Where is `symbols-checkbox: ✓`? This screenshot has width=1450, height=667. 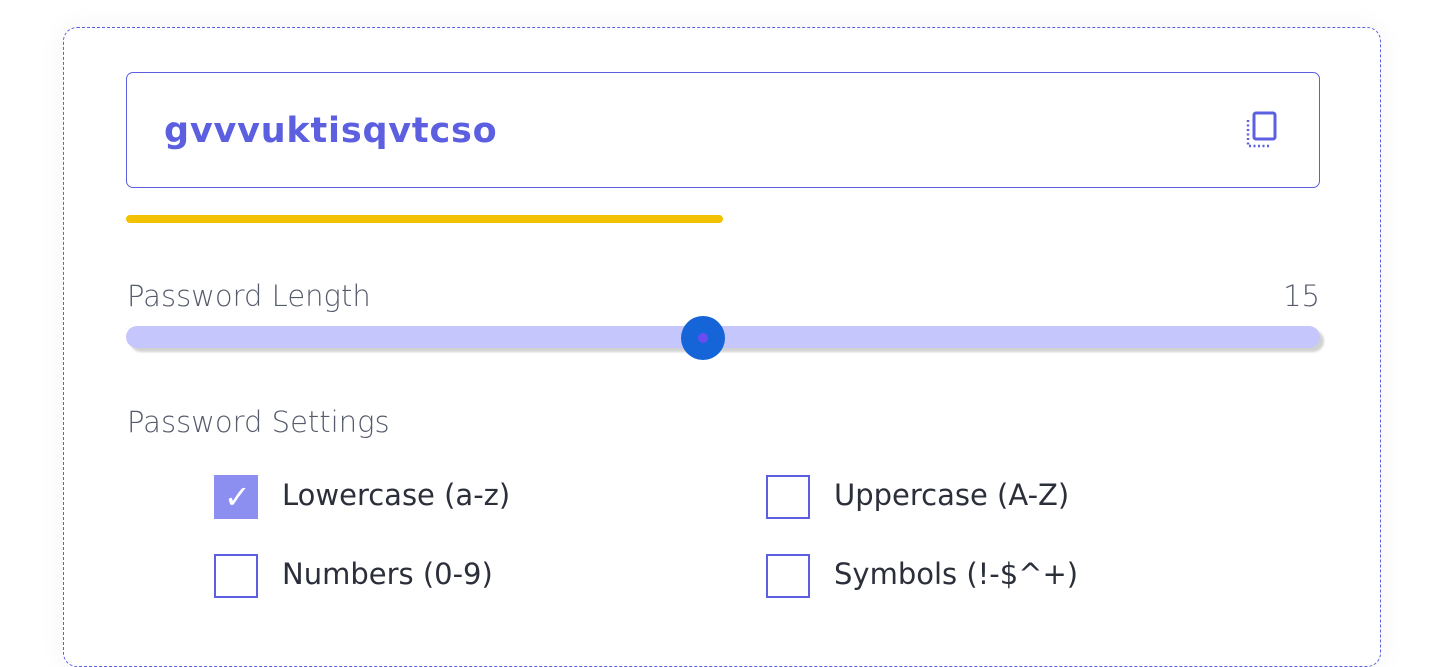 symbols-checkbox: ✓ is located at coordinates (788, 576).